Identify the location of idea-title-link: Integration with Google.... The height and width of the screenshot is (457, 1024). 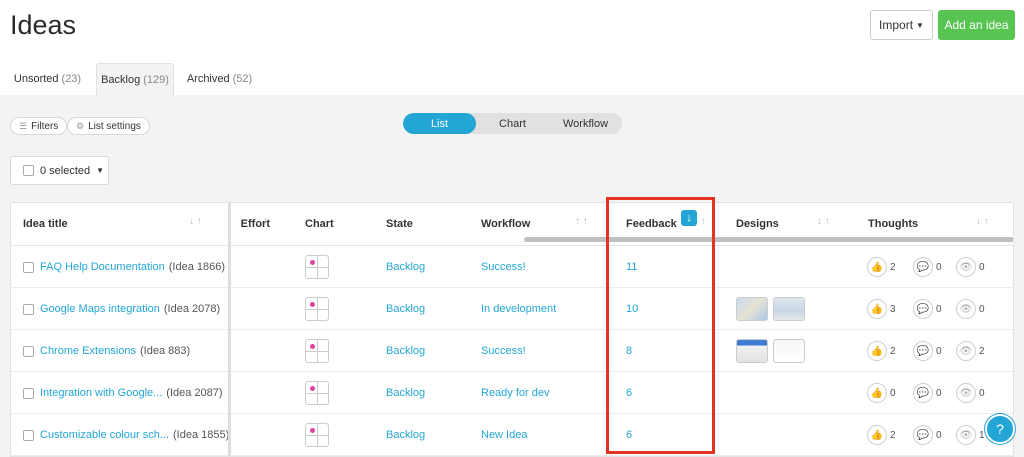
(101, 393).